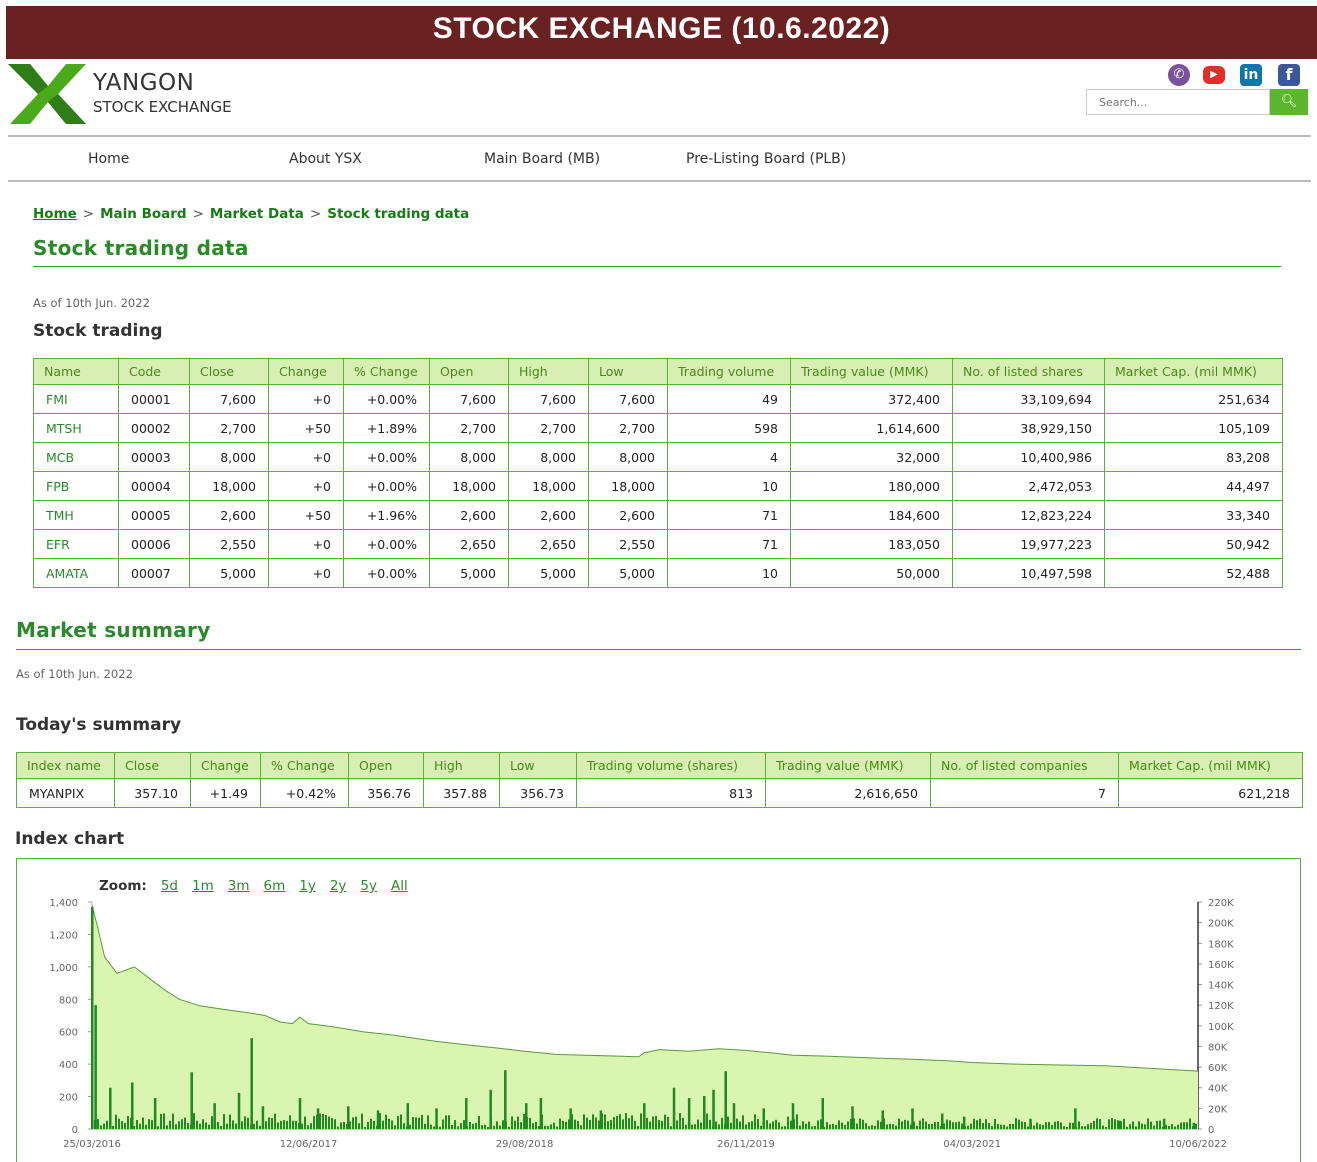 The height and width of the screenshot is (1162, 1317). What do you see at coordinates (76, 371) in the screenshot?
I see `column-header: Name` at bounding box center [76, 371].